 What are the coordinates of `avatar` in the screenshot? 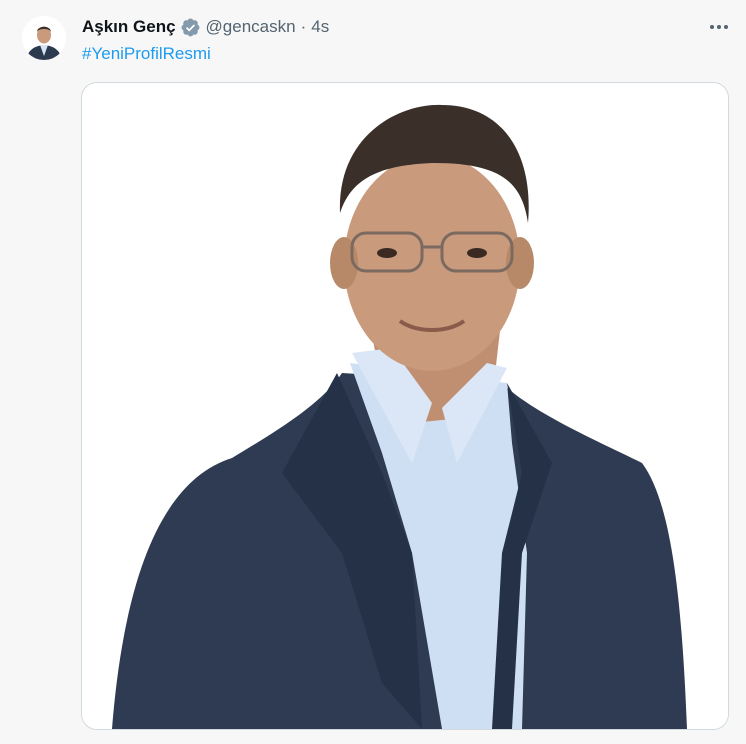 It's located at (44, 38).